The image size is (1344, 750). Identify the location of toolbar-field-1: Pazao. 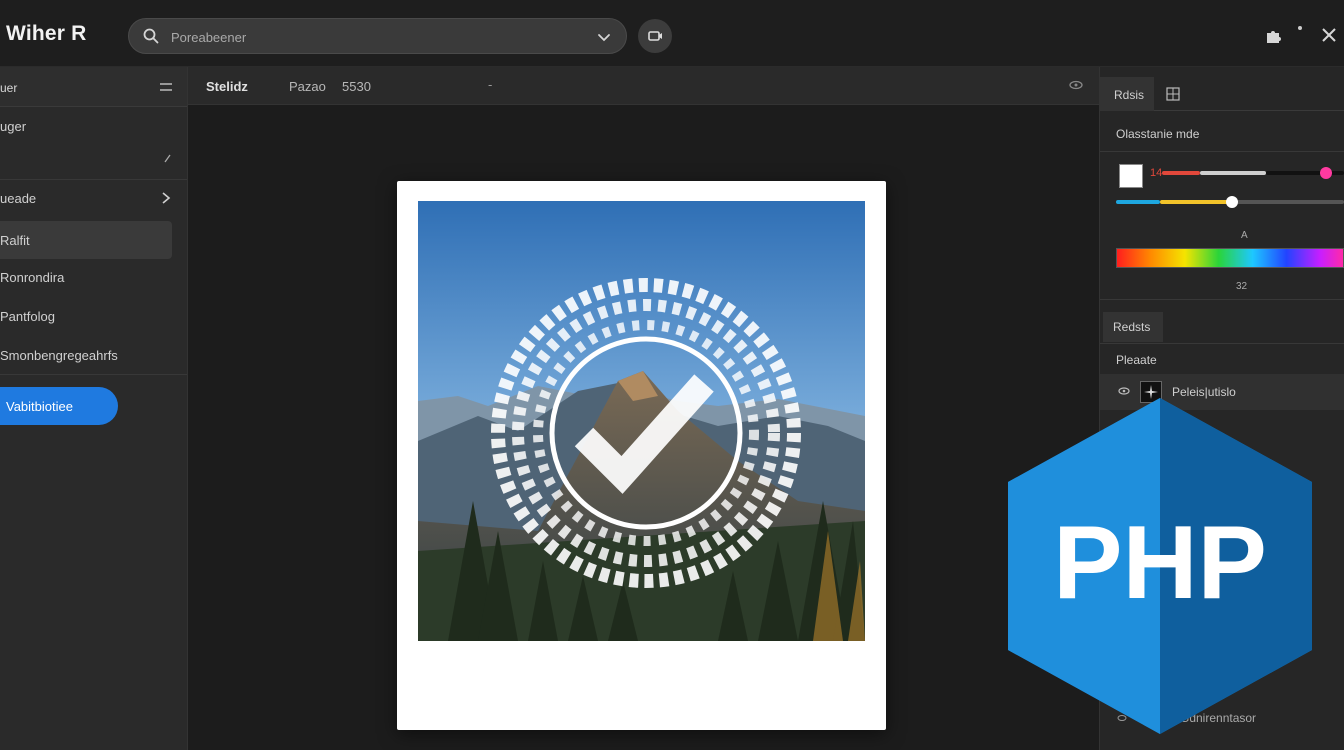
(307, 86).